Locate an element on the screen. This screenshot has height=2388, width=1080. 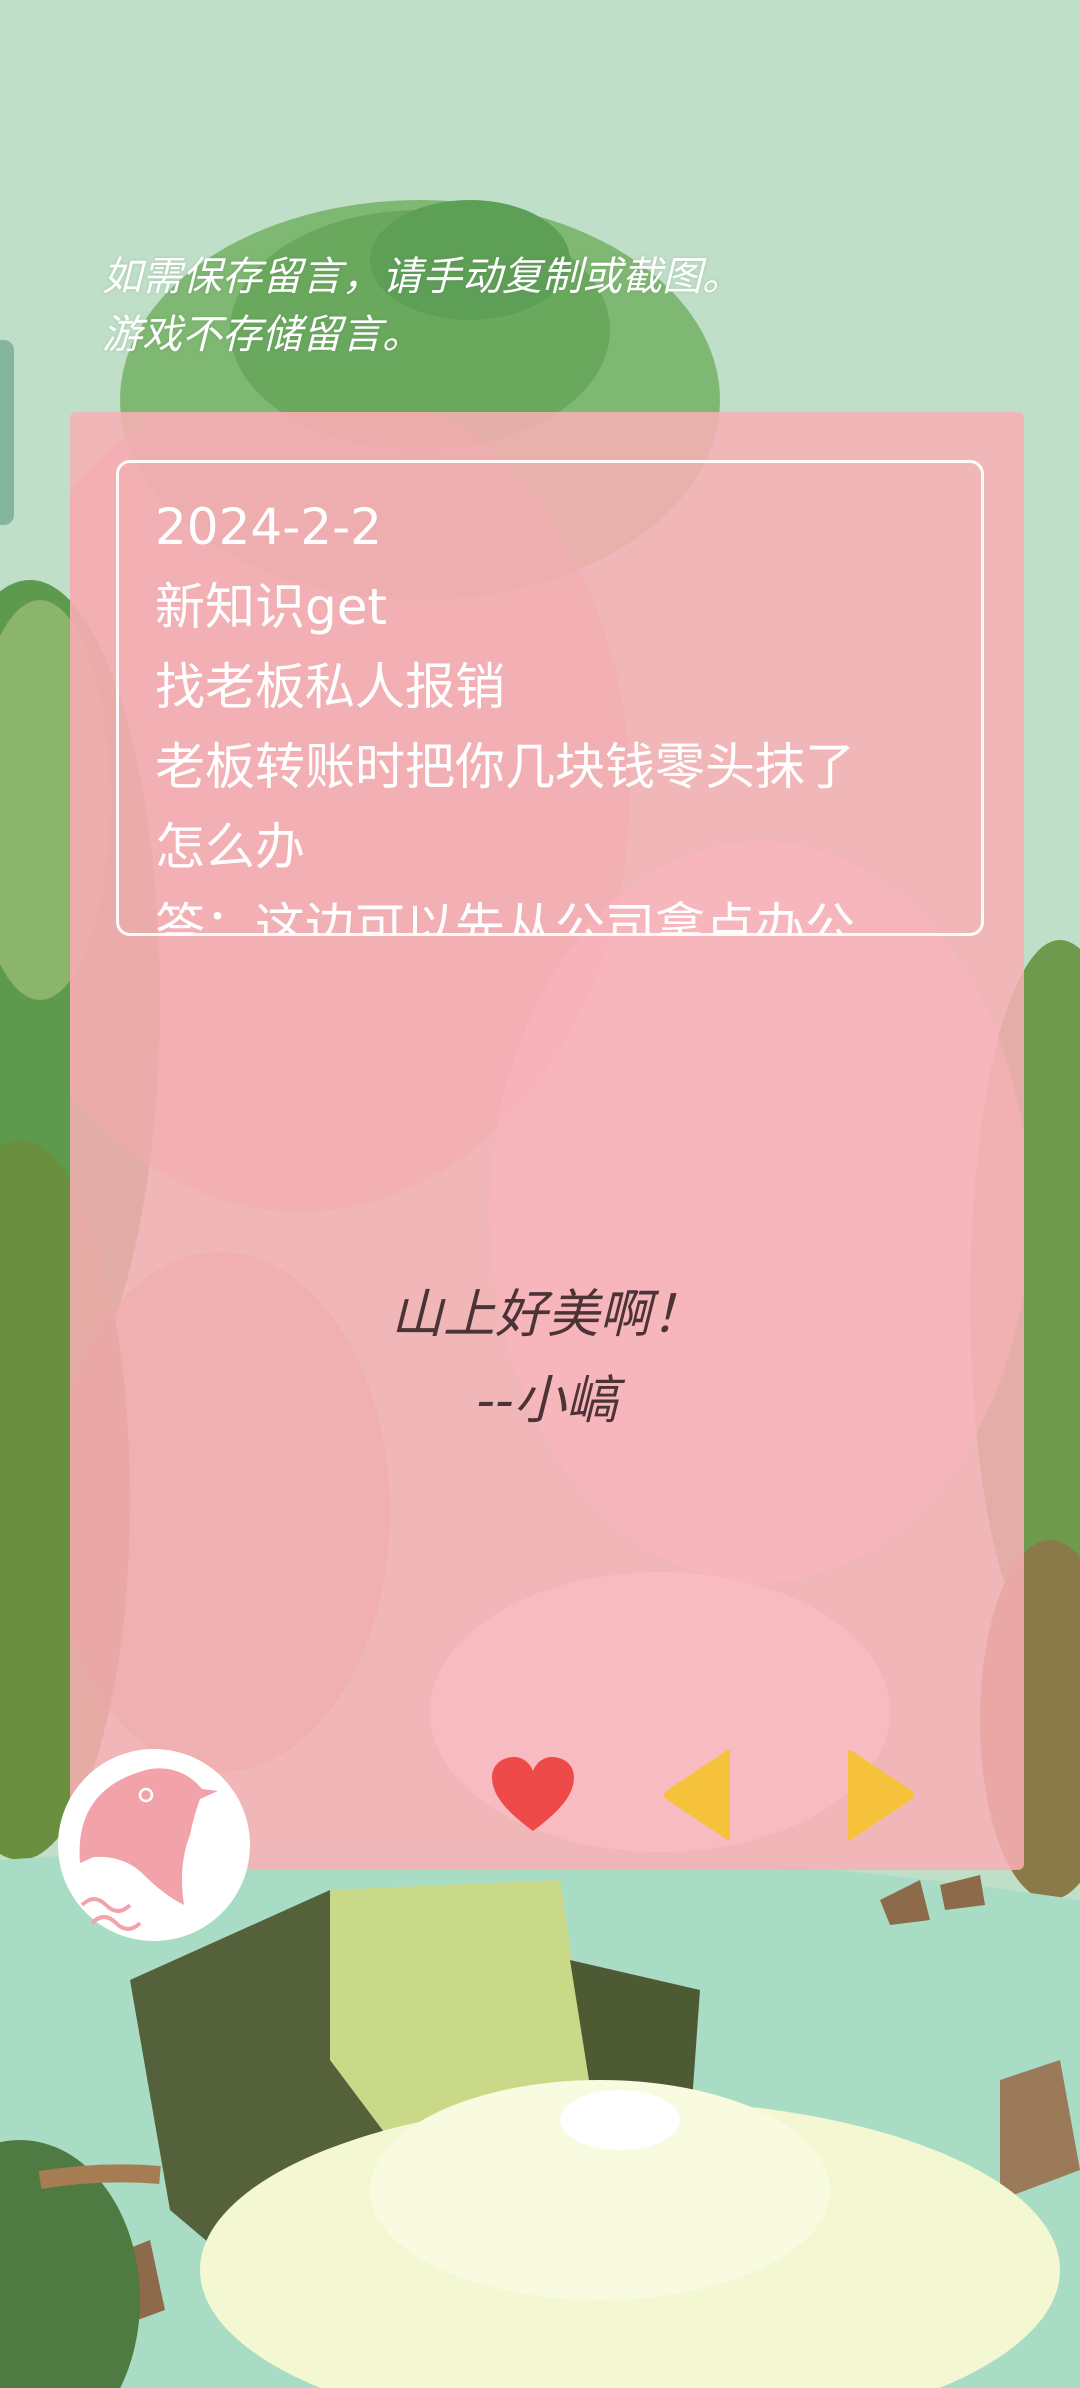
message-line: 老板转账时把你几块钱零头抹了 is located at coordinates (505, 767).